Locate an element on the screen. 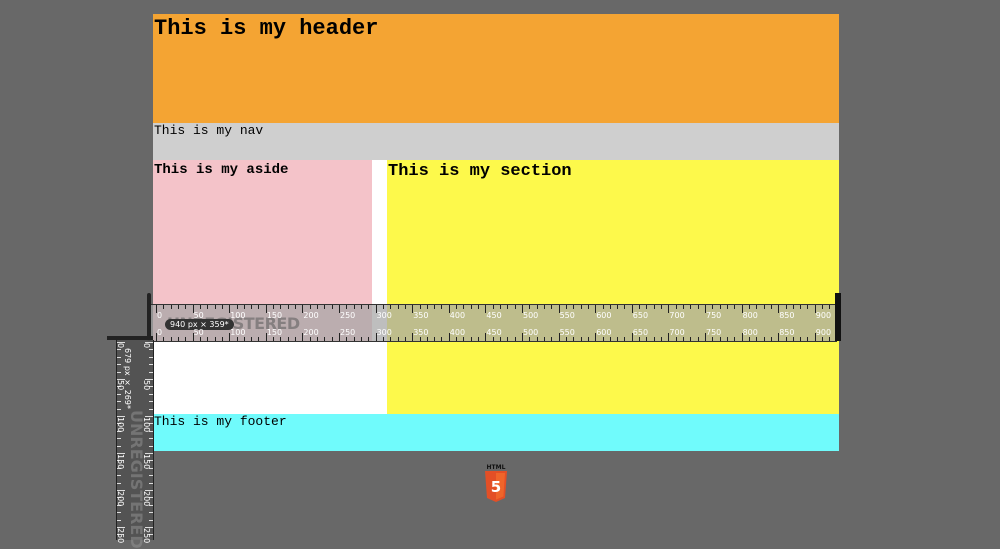 This screenshot has width=1000, height=549. ruler-tick-label: 50 is located at coordinates (198, 315).